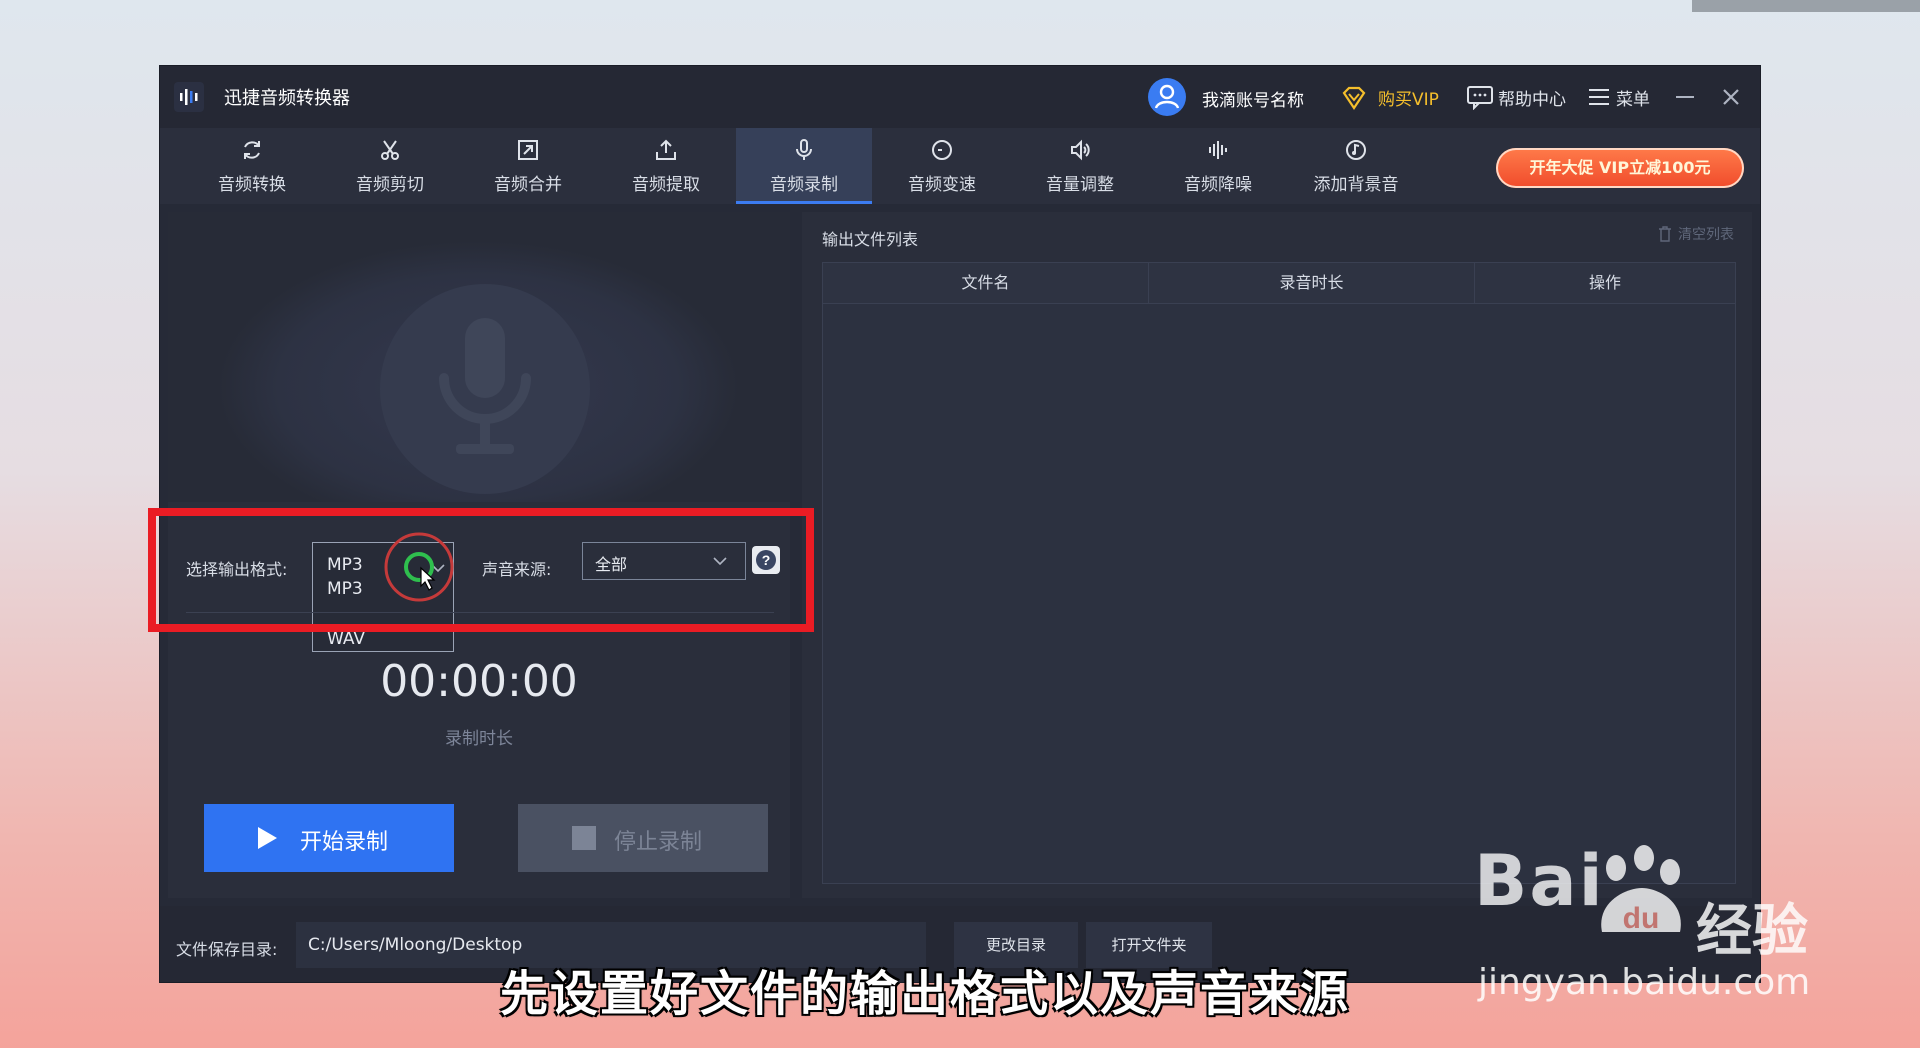  What do you see at coordinates (252, 150) in the screenshot?
I see `refresh-icon` at bounding box center [252, 150].